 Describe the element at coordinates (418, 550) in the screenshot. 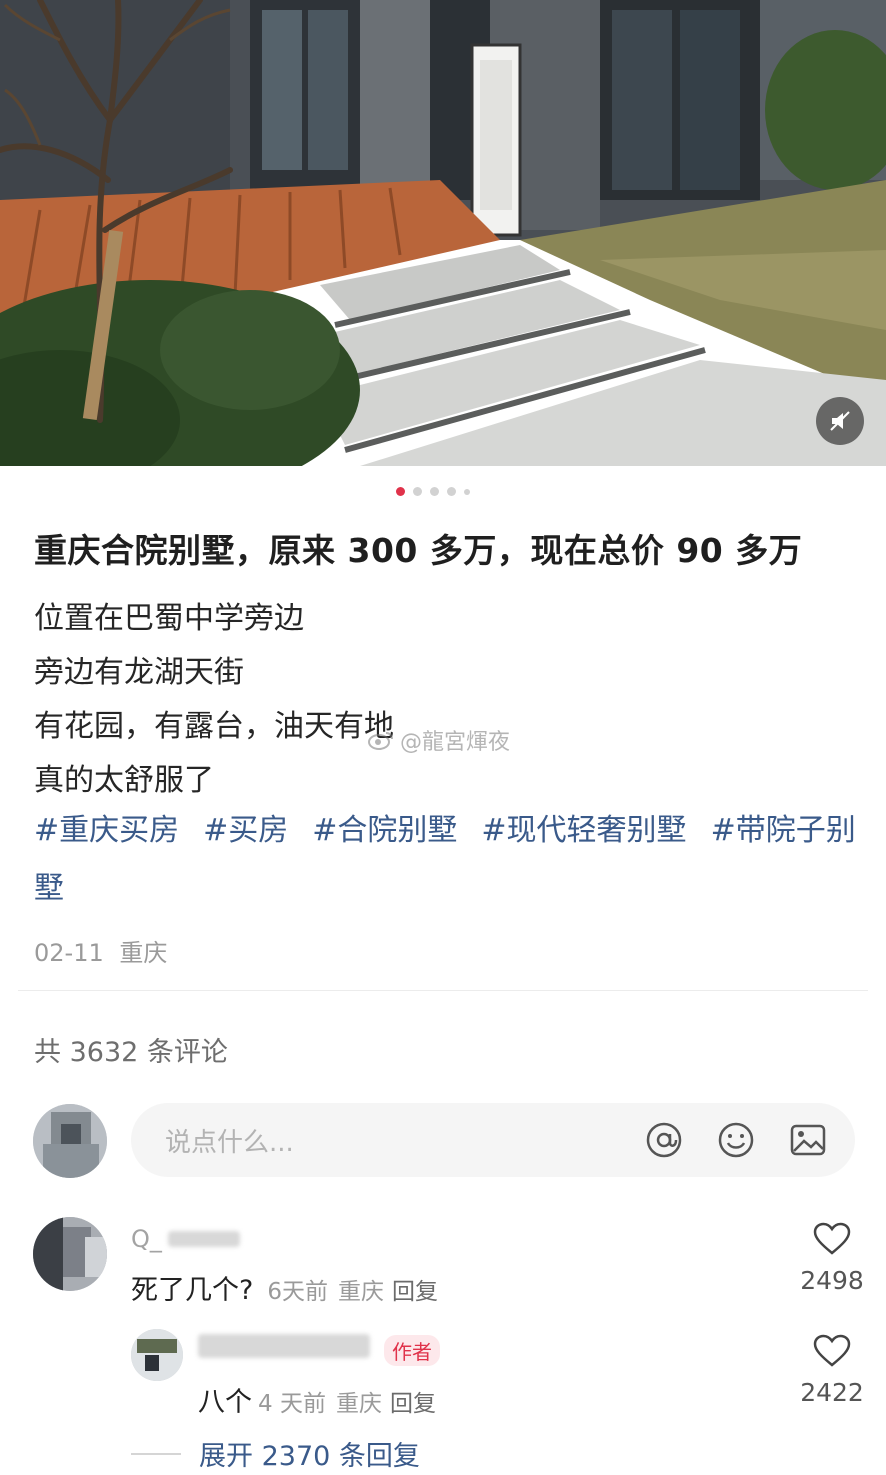

I see `post-title: 重庆合院别墅，原来 300 多万，现在总价 90 多万` at that location.